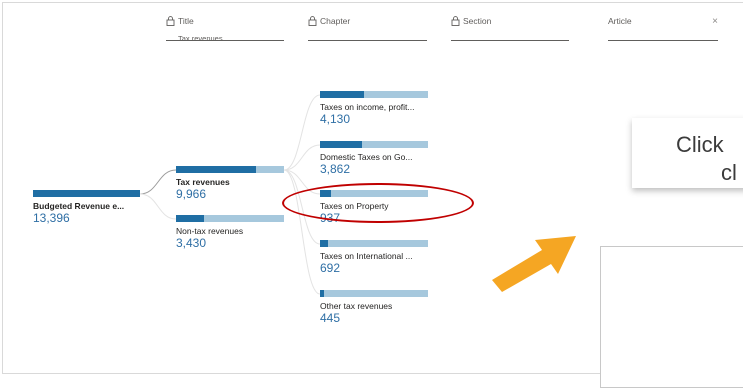 Image resolution: width=743 pixels, height=388 pixels. I want to click on orange-arrow-icon, so click(534, 264).